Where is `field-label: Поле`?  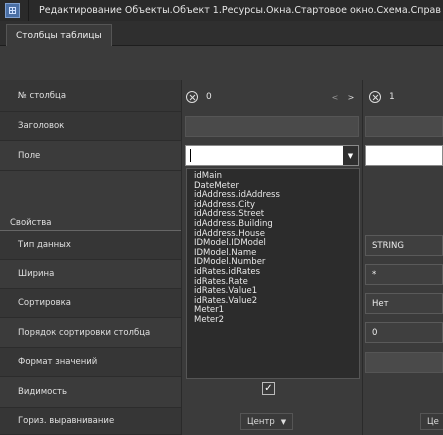 field-label: Поле is located at coordinates (90, 156).